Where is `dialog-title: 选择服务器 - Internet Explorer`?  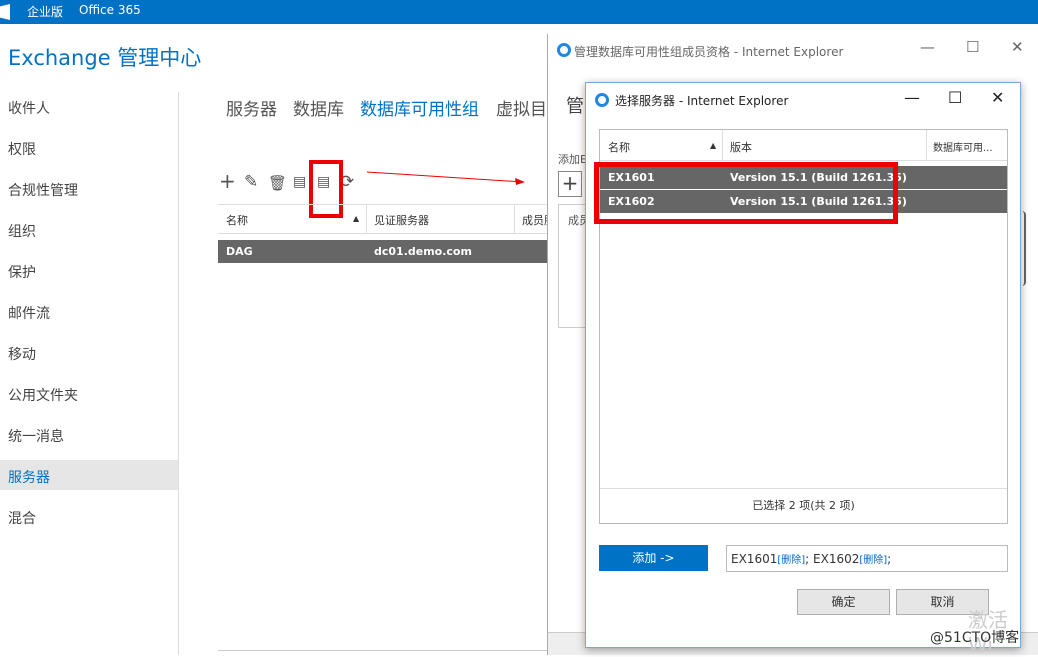 dialog-title: 选择服务器 - Internet Explorer is located at coordinates (702, 101).